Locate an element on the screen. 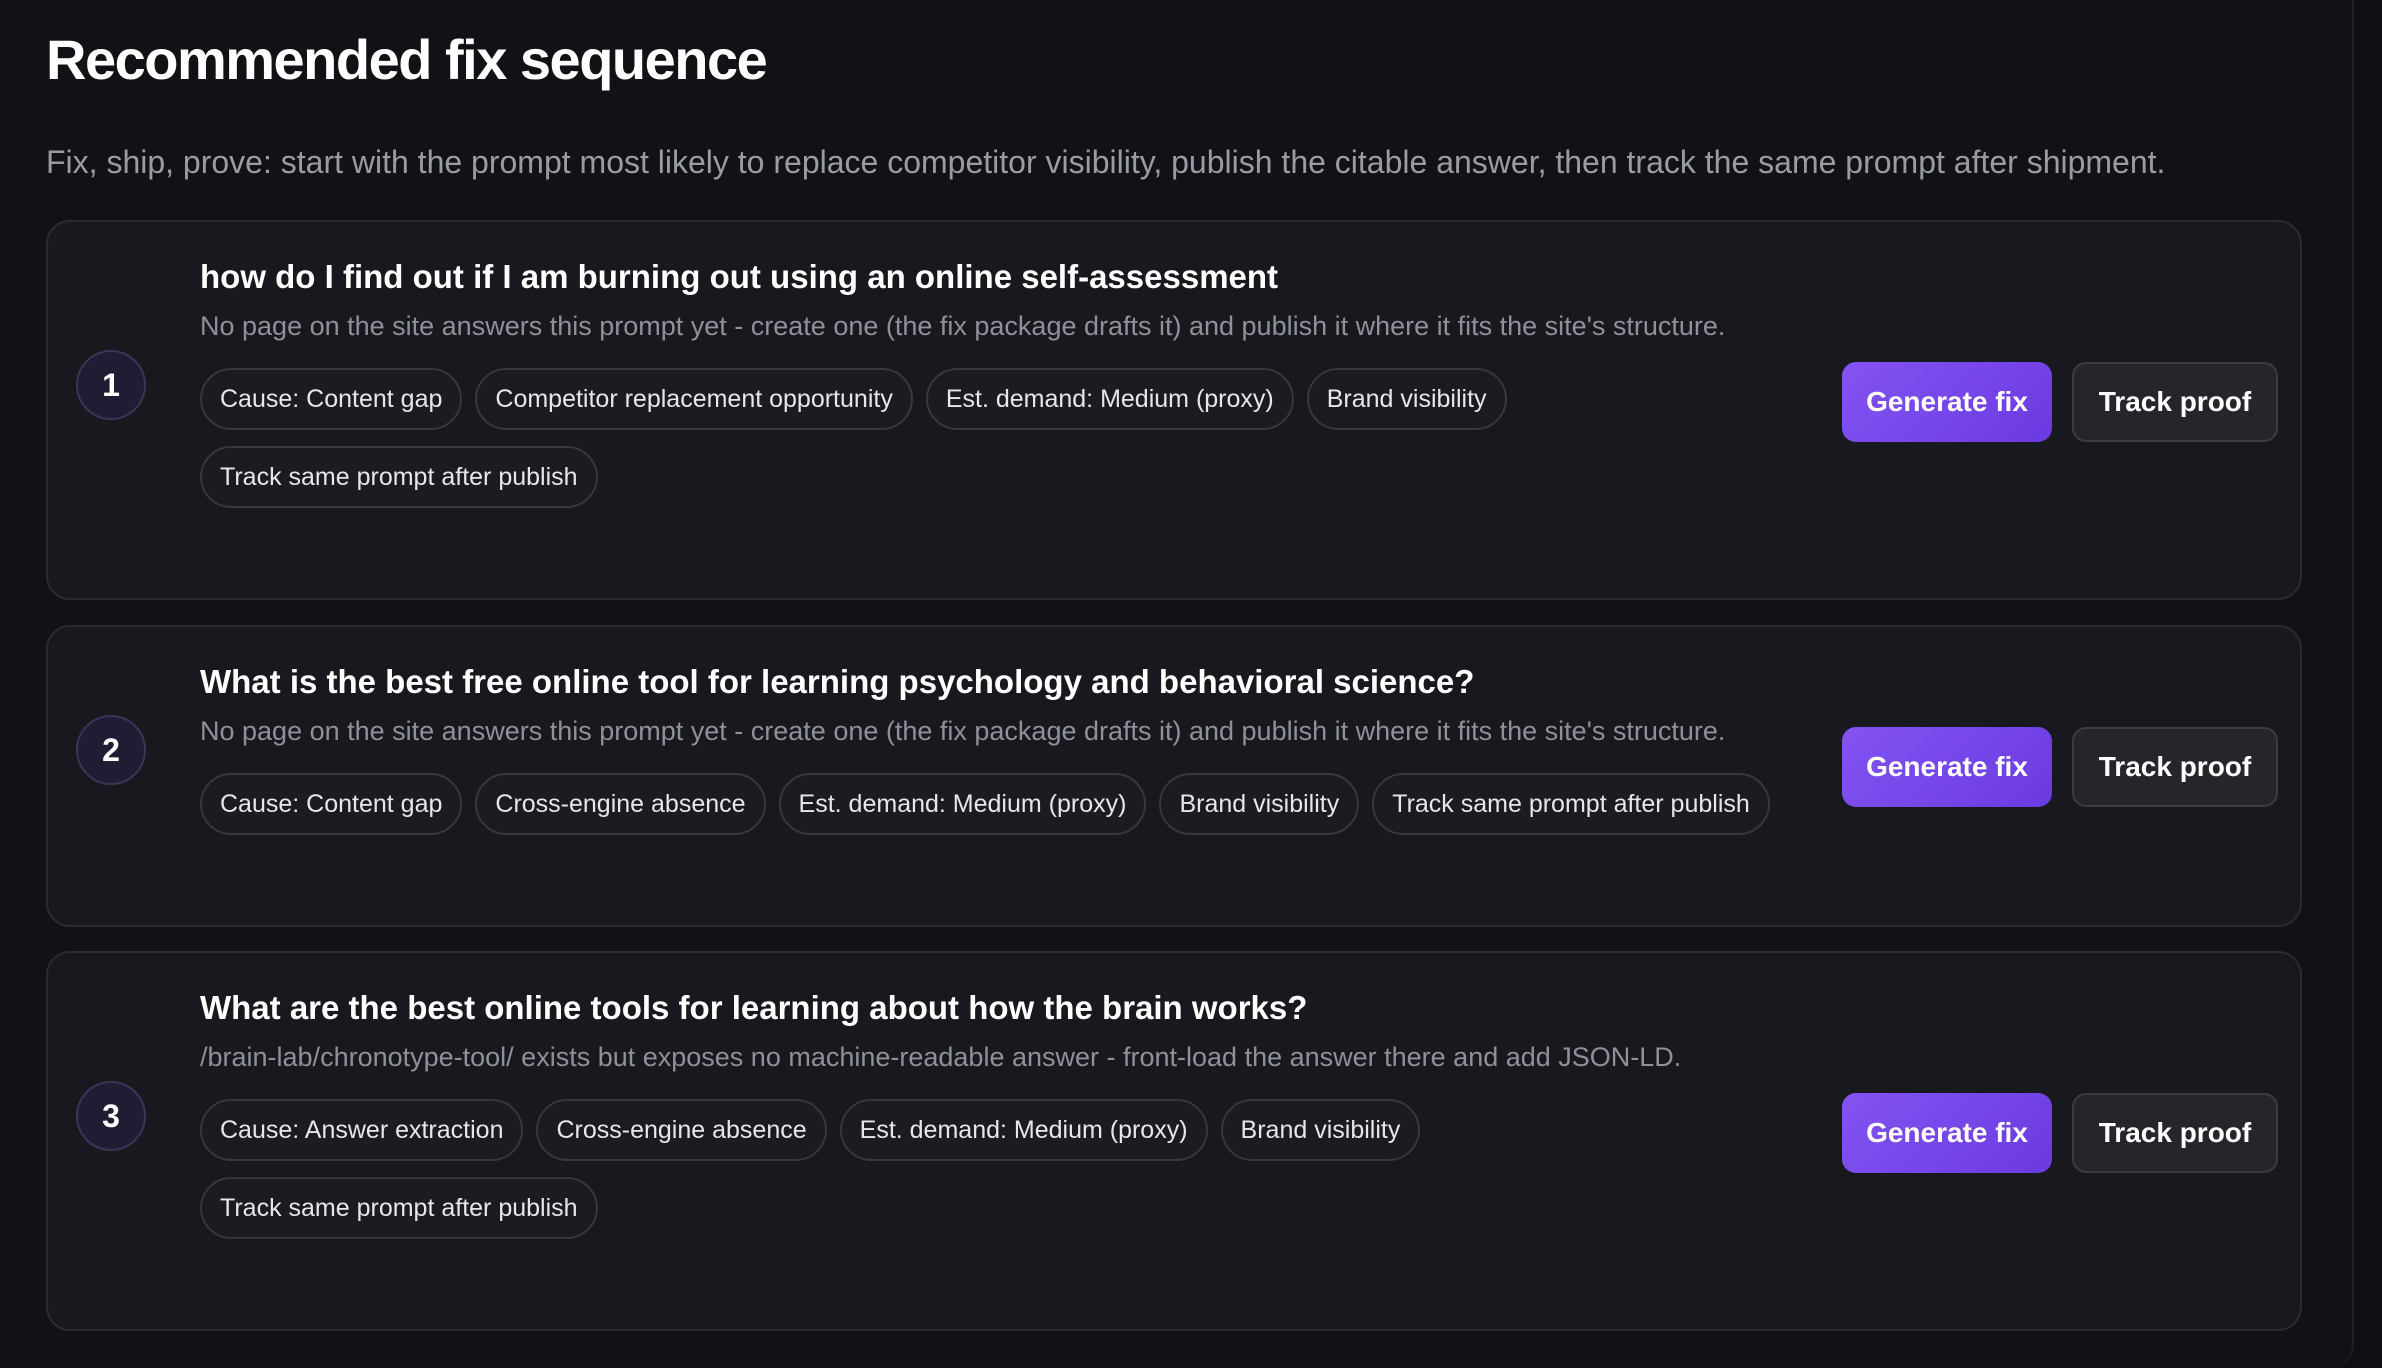 This screenshot has height=1368, width=2382. tag-chip: Cause: Answer extraction is located at coordinates (362, 1130).